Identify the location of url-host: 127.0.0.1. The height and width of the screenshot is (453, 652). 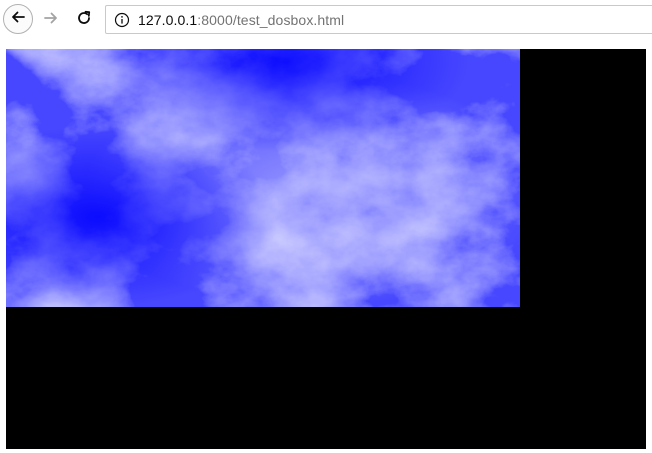
(168, 19).